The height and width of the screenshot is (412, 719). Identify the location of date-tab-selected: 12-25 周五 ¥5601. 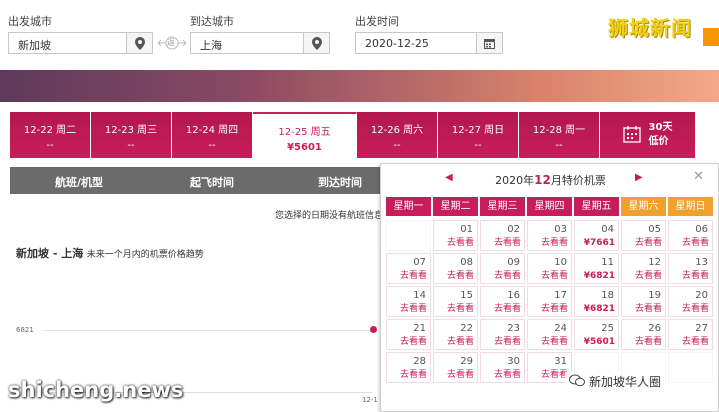
(305, 135).